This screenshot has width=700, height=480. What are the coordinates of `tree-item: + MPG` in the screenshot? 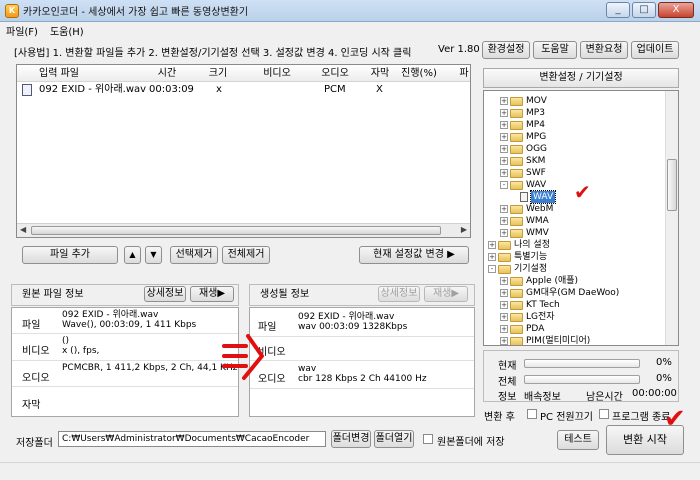 It's located at (523, 137).